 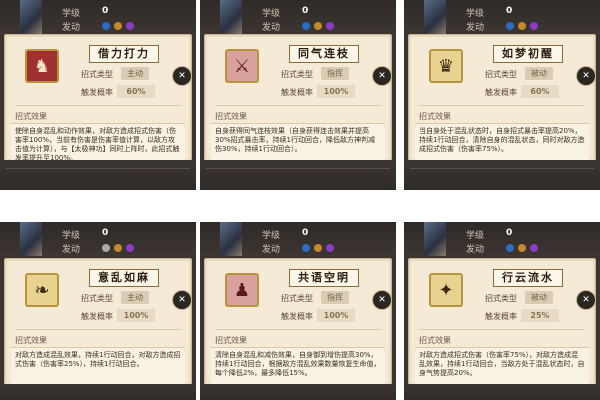 I want to click on skill-prob-row: 触发概率 25%, so click(x=532, y=316).